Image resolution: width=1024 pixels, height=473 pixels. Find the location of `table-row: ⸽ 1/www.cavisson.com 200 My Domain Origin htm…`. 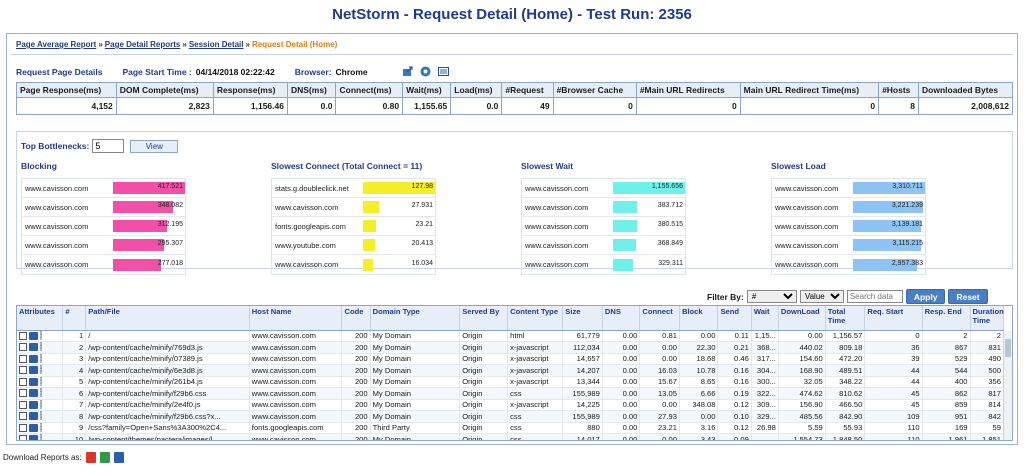

table-row: ⸽ 1/www.cavisson.com 200 My Domain Origin htm… is located at coordinates (511, 336).